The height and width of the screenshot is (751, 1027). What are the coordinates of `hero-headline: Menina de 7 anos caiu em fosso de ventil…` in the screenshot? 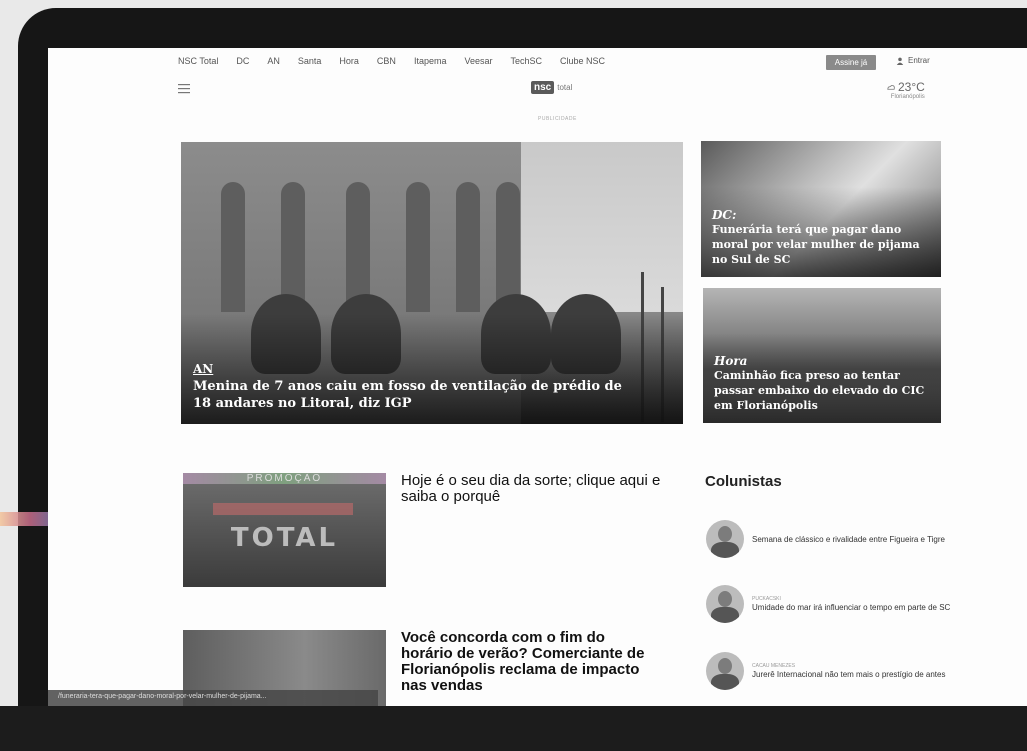 It's located at (413, 395).